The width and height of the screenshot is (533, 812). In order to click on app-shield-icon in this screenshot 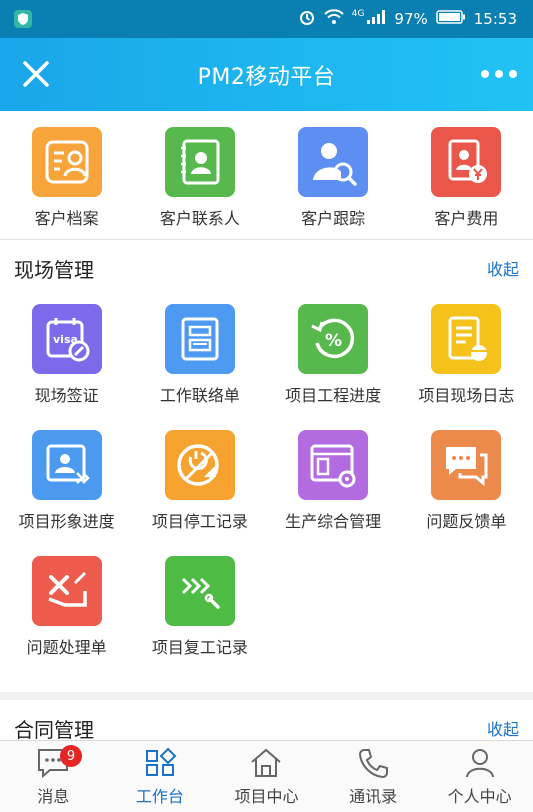, I will do `click(23, 19)`.